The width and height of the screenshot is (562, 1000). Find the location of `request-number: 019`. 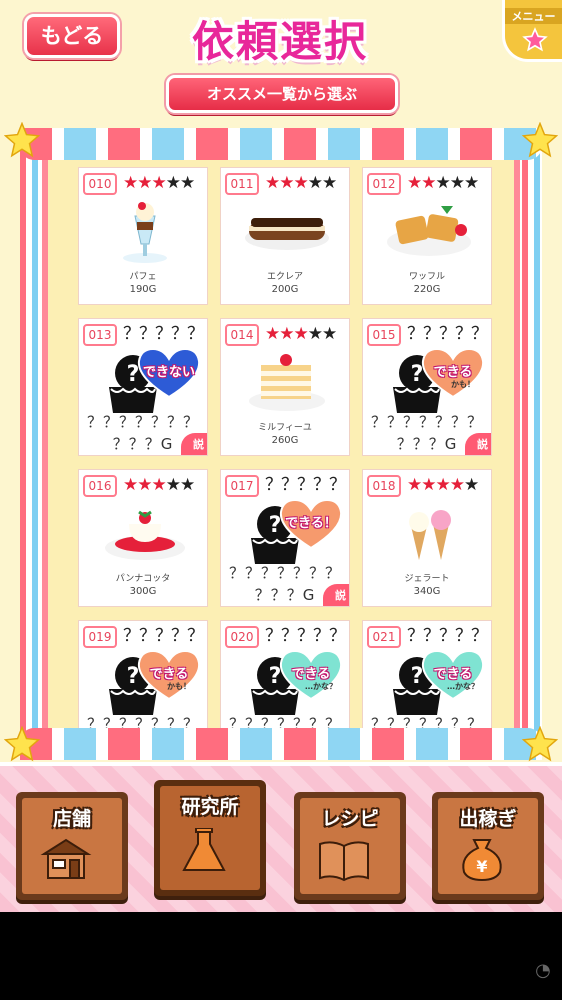

request-number: 019 is located at coordinates (100, 637).